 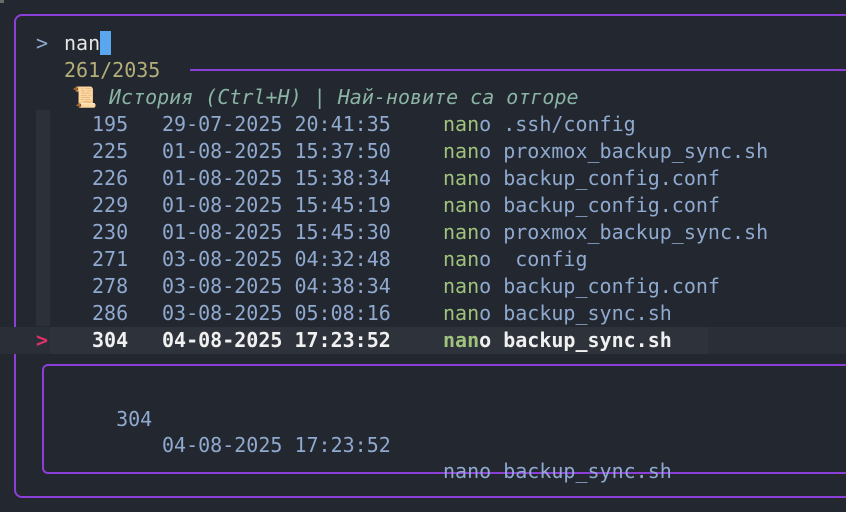 What do you see at coordinates (134, 419) in the screenshot?
I see `preview-num: 304` at bounding box center [134, 419].